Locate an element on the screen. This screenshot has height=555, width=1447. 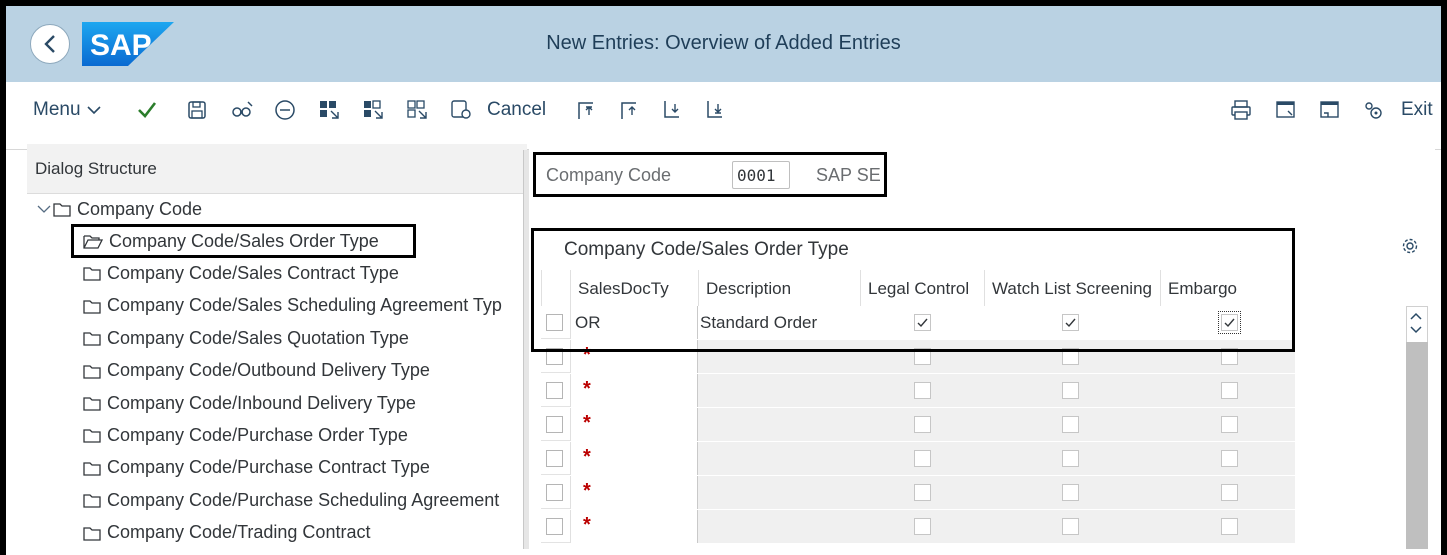
select-all-button is located at coordinates (330, 110).